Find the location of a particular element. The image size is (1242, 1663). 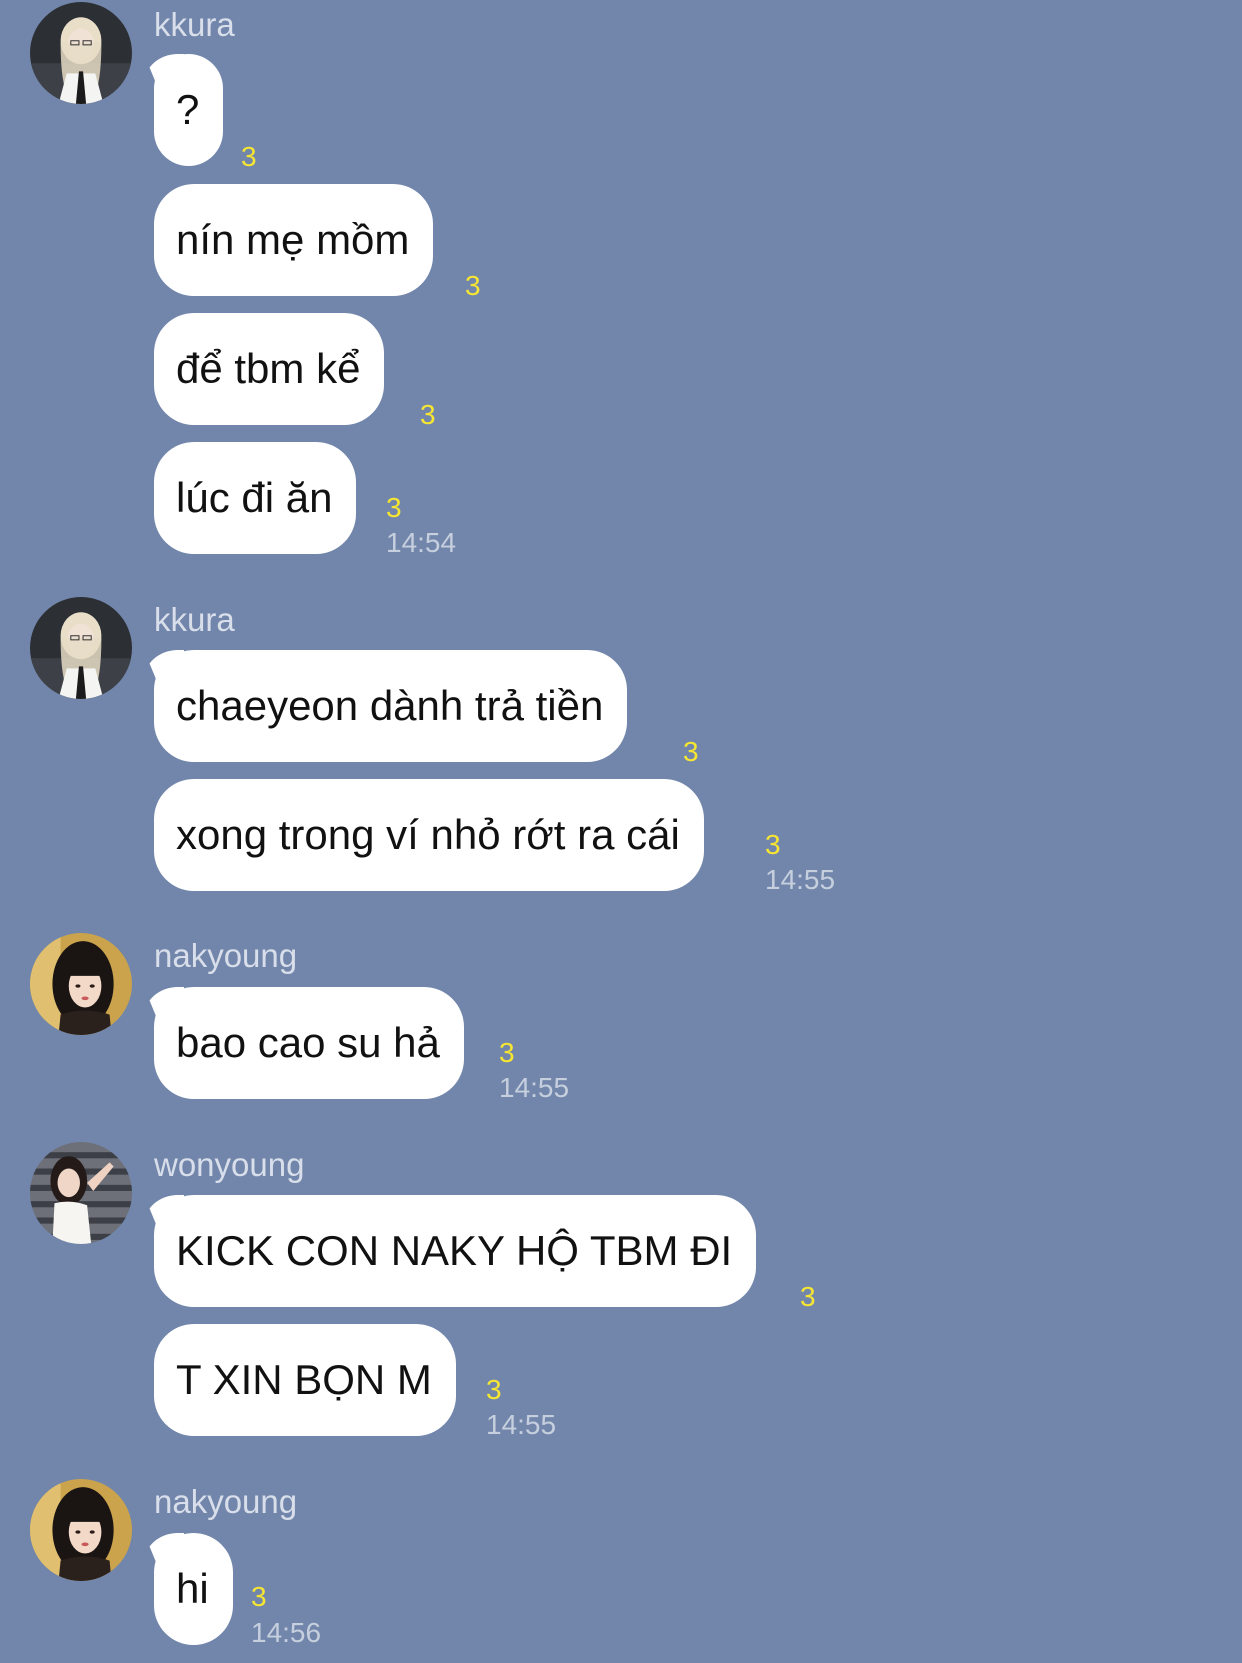

message-bubble: lúc đi ăn is located at coordinates (255, 498).